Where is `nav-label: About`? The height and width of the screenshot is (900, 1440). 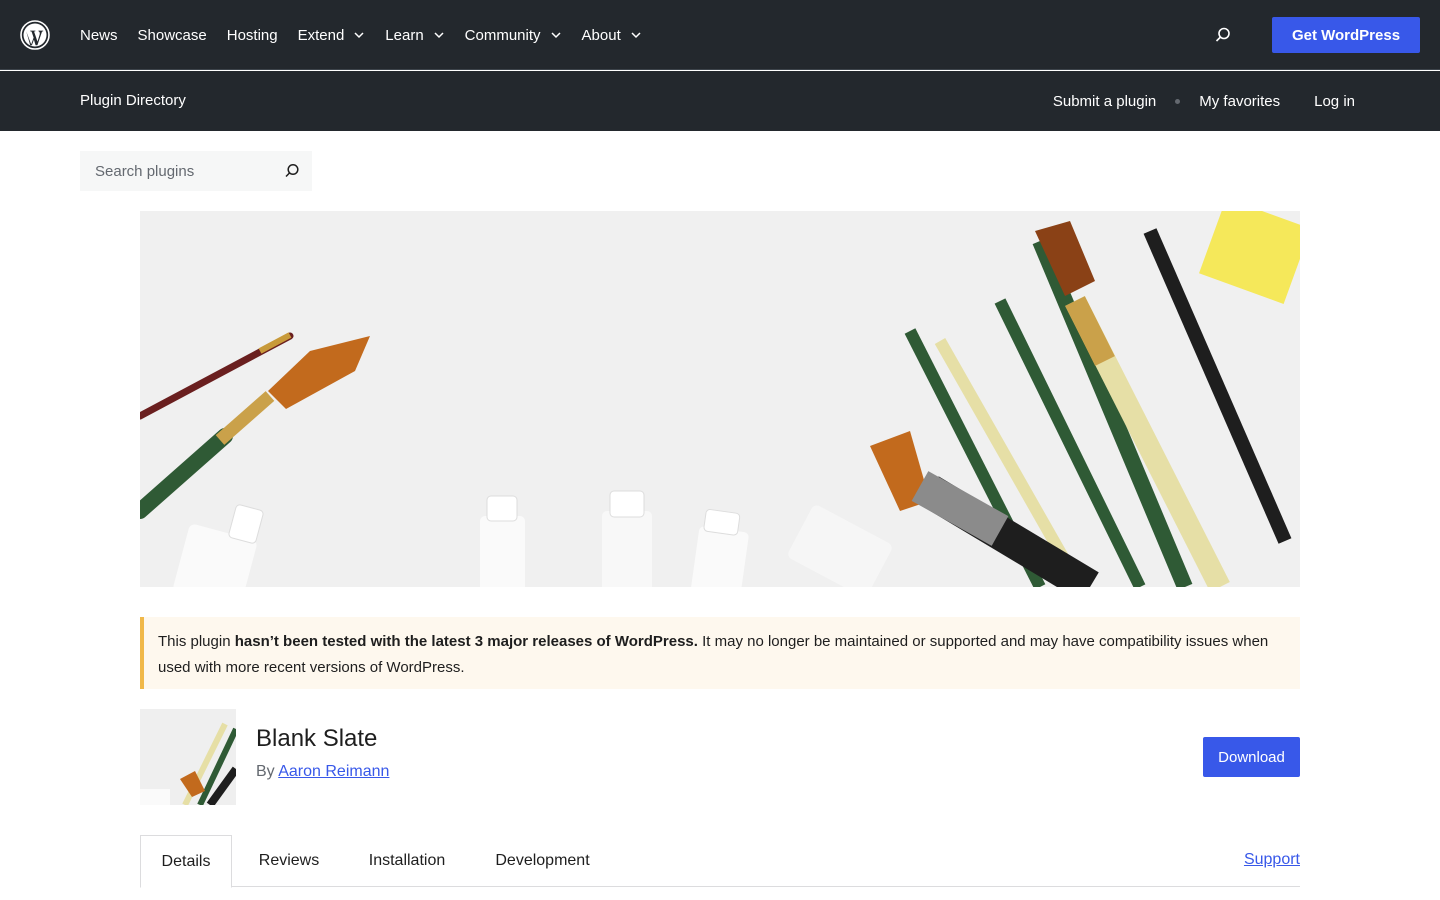
nav-label: About is located at coordinates (601, 35).